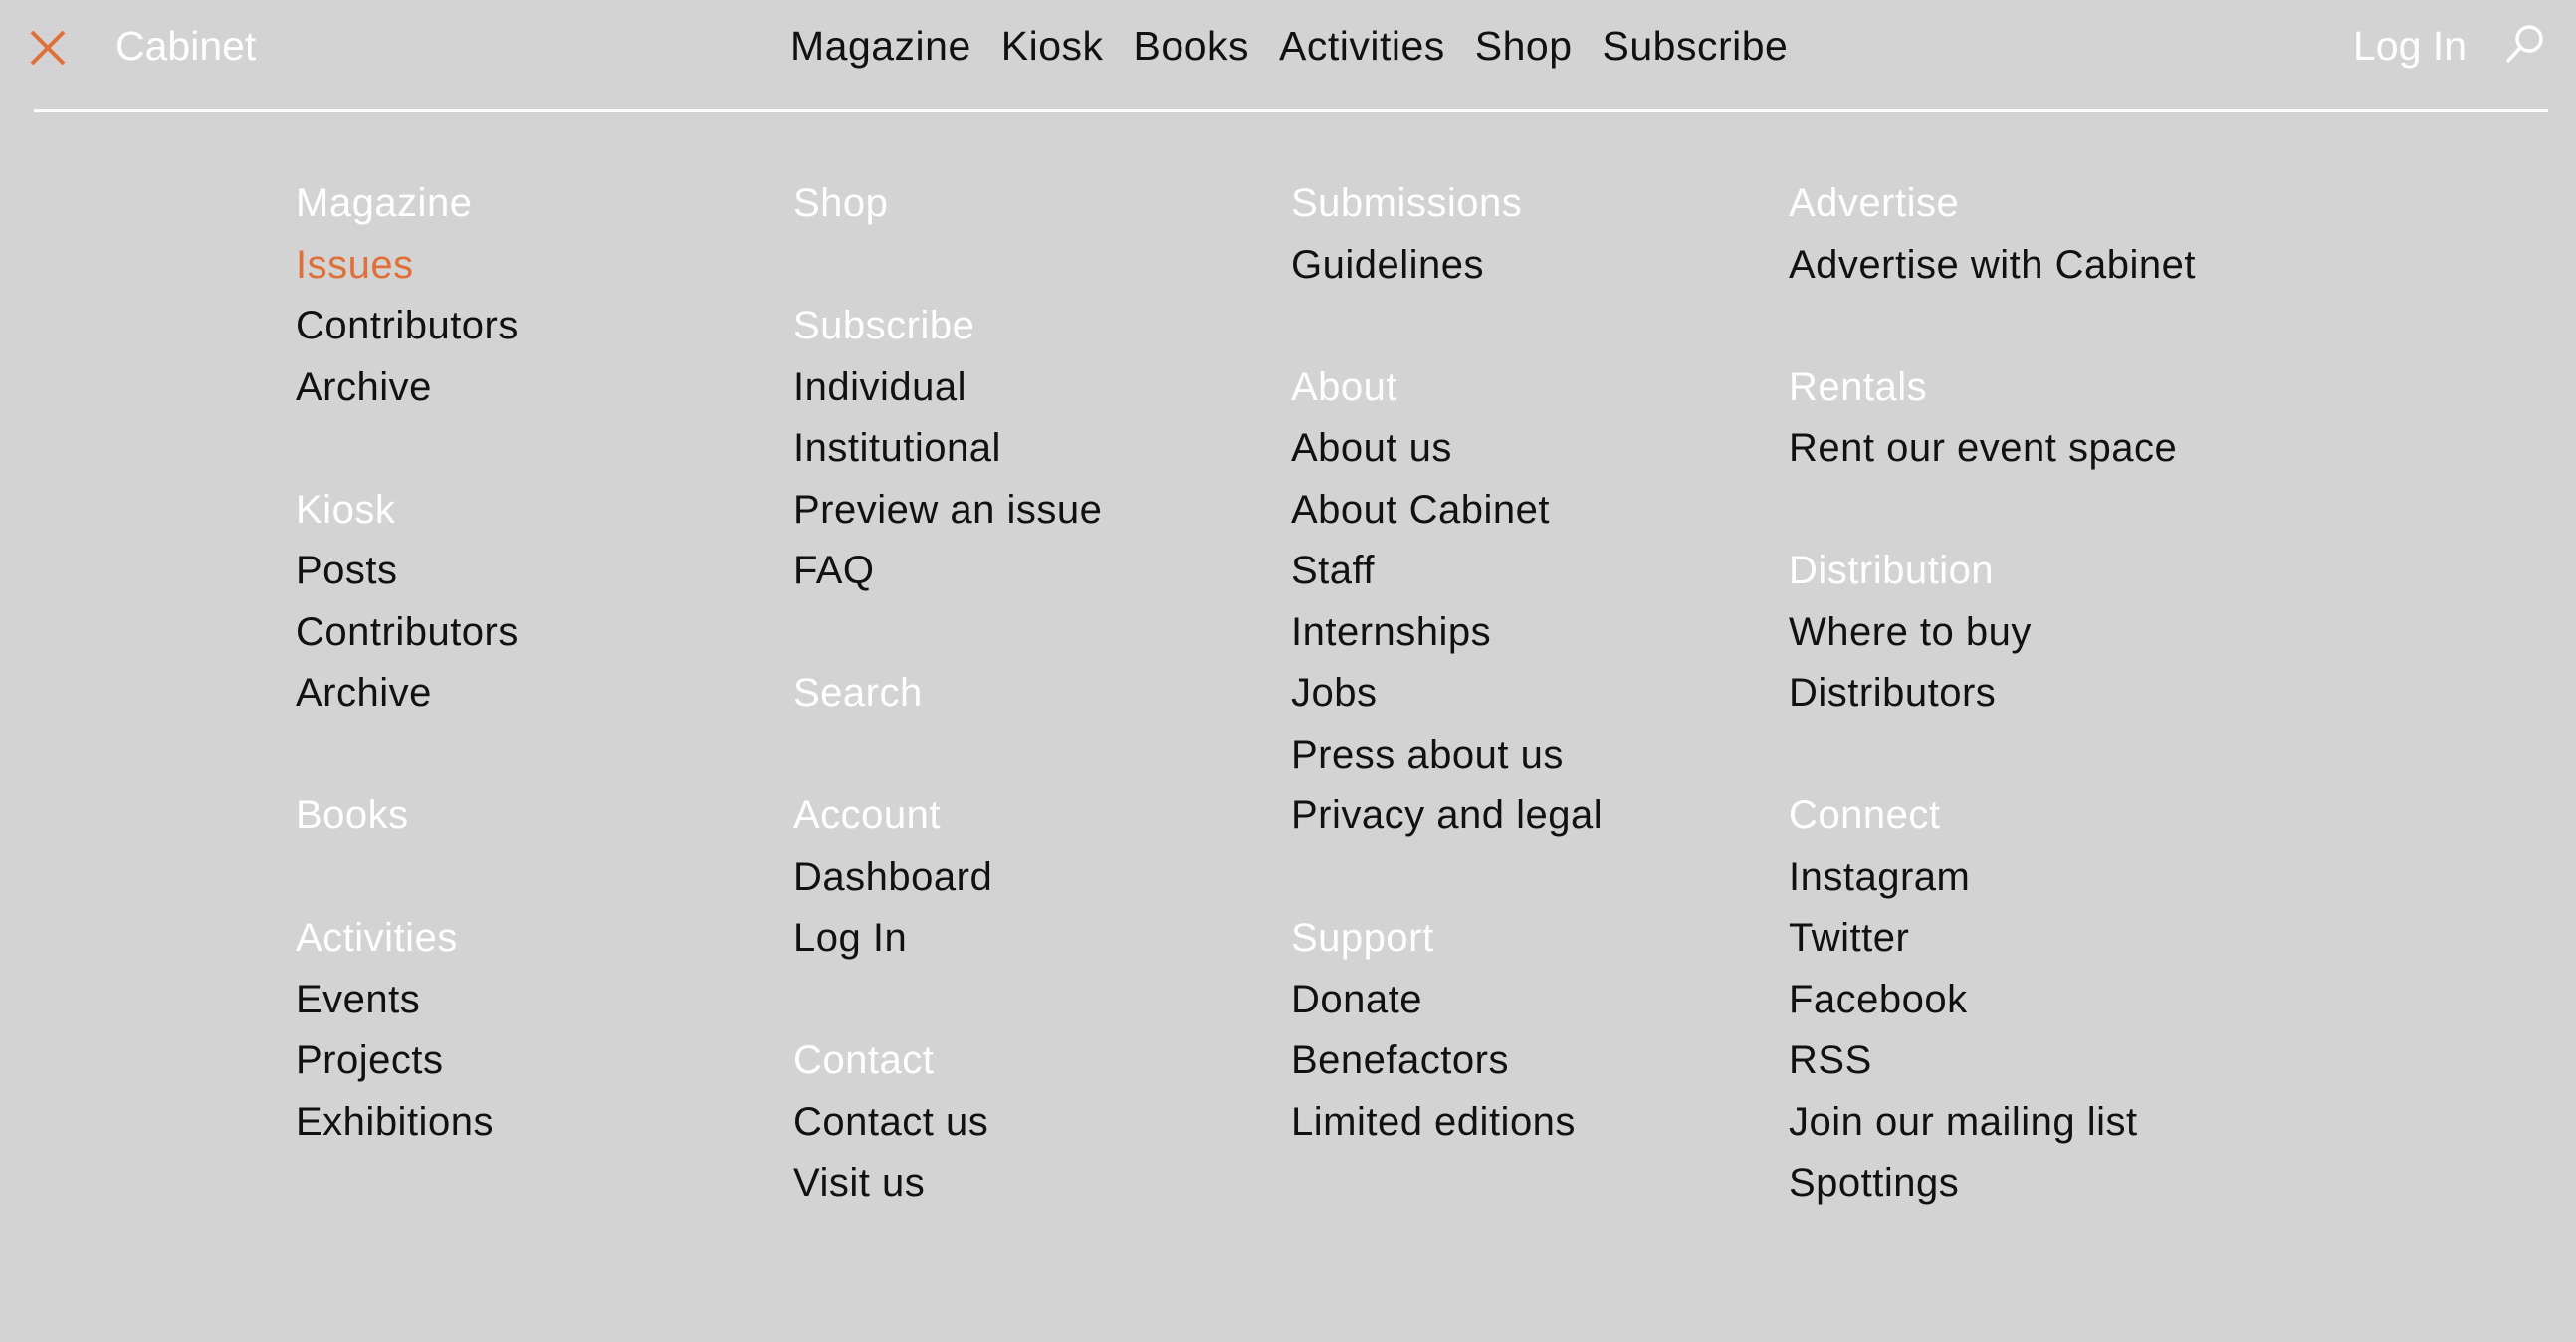  What do you see at coordinates (883, 325) in the screenshot?
I see `menu-heading-subscribe: Subscribe` at bounding box center [883, 325].